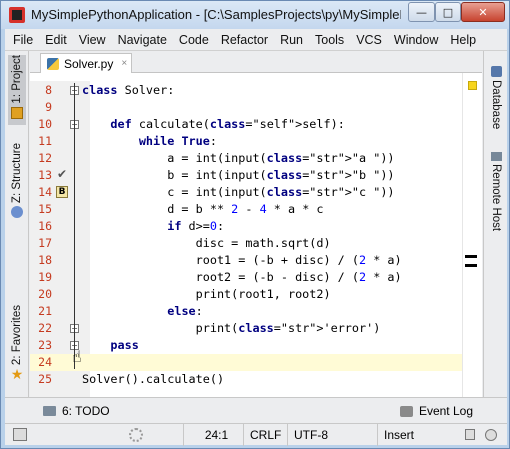  I want to click on tool-tab-structure: Z: Structure, so click(17, 185).